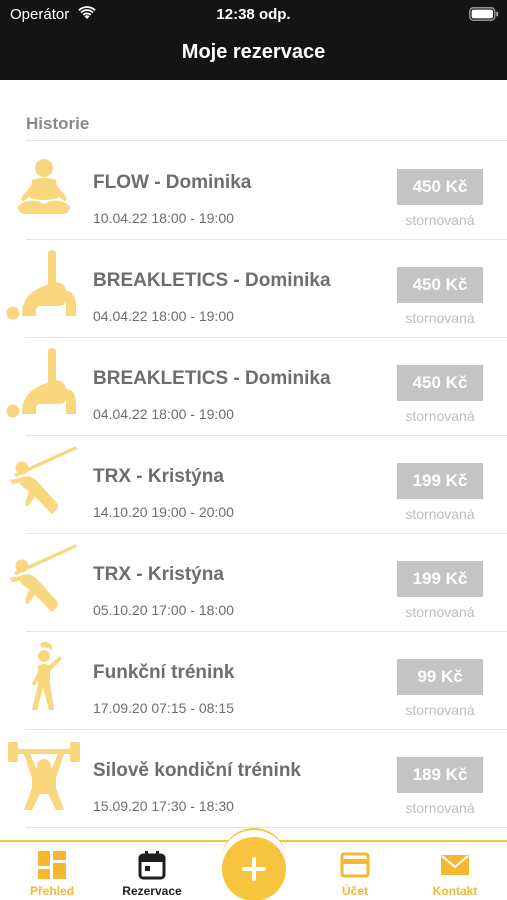 This screenshot has height=900, width=507. I want to click on price-badge: 99 Kč, so click(440, 677).